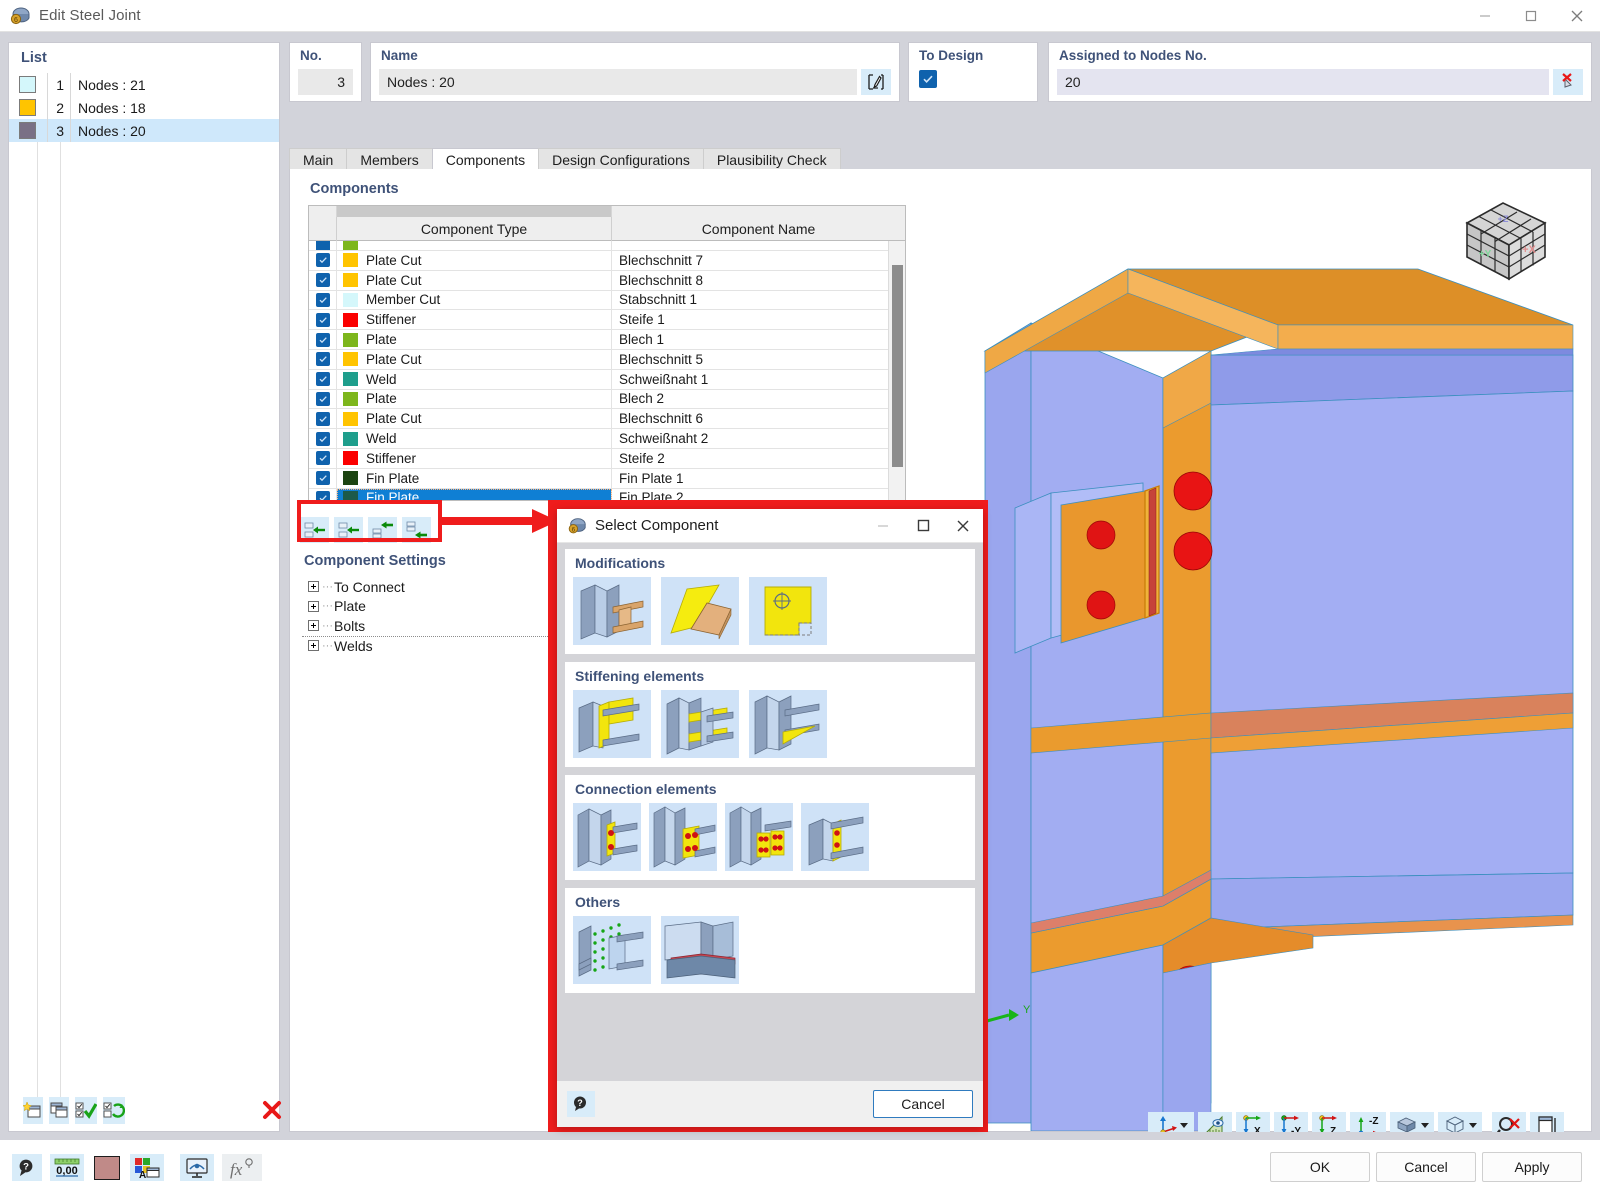  What do you see at coordinates (612, 611) in the screenshot?
I see `member-cut-thumb` at bounding box center [612, 611].